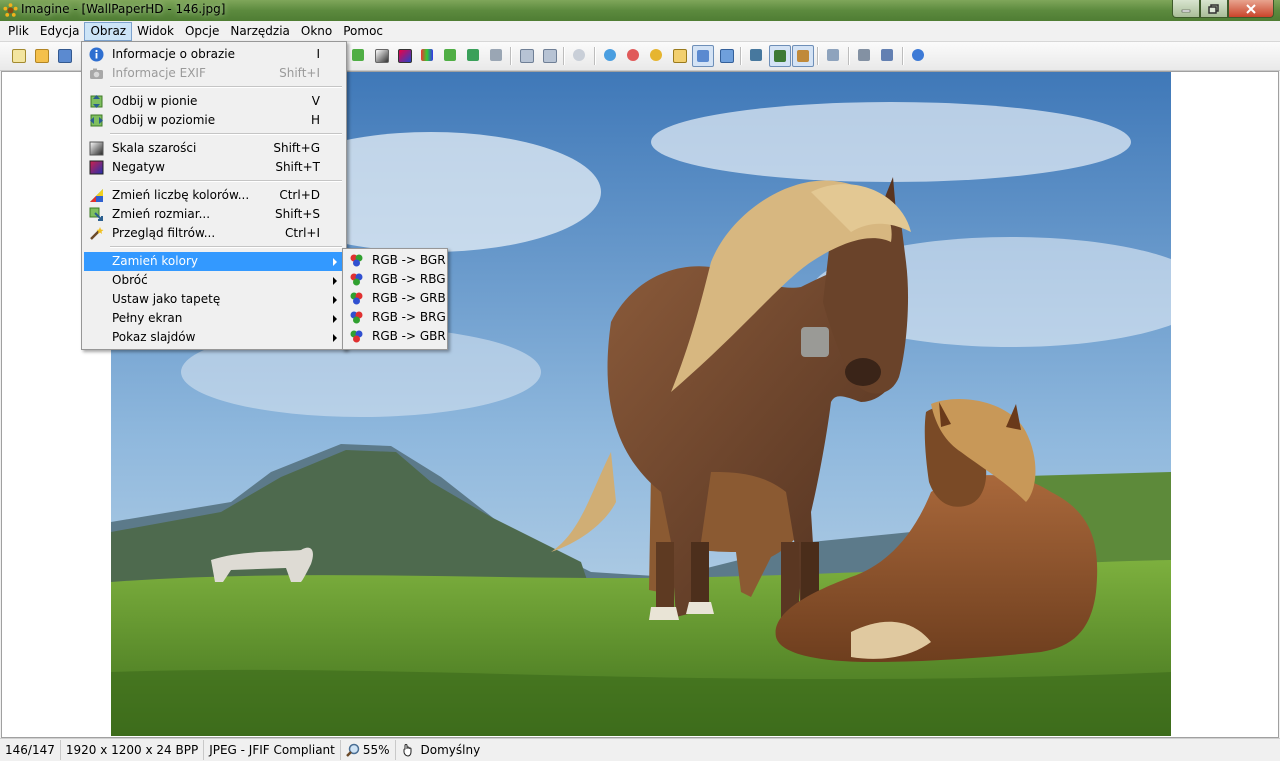 This screenshot has height=761, width=1280. I want to click on menu-slideshow: Pokaz slajdów, so click(214, 337).